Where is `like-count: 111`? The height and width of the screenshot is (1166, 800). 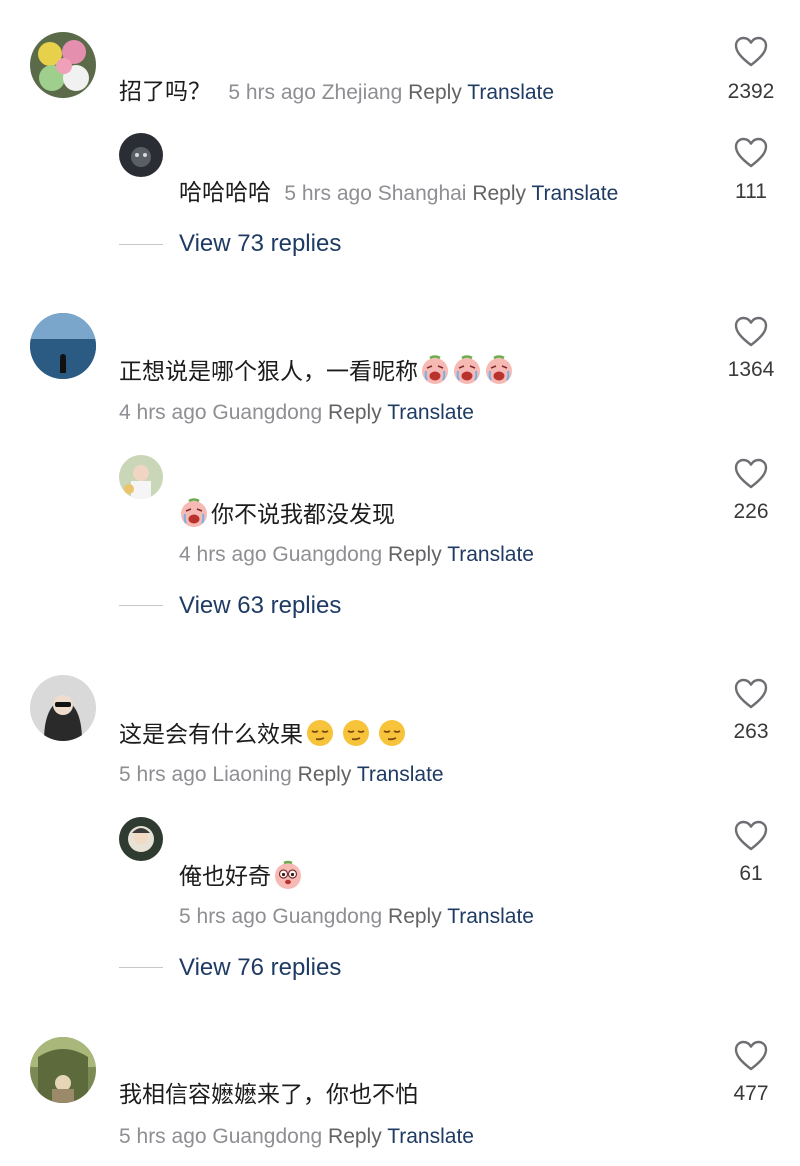 like-count: 111 is located at coordinates (751, 191).